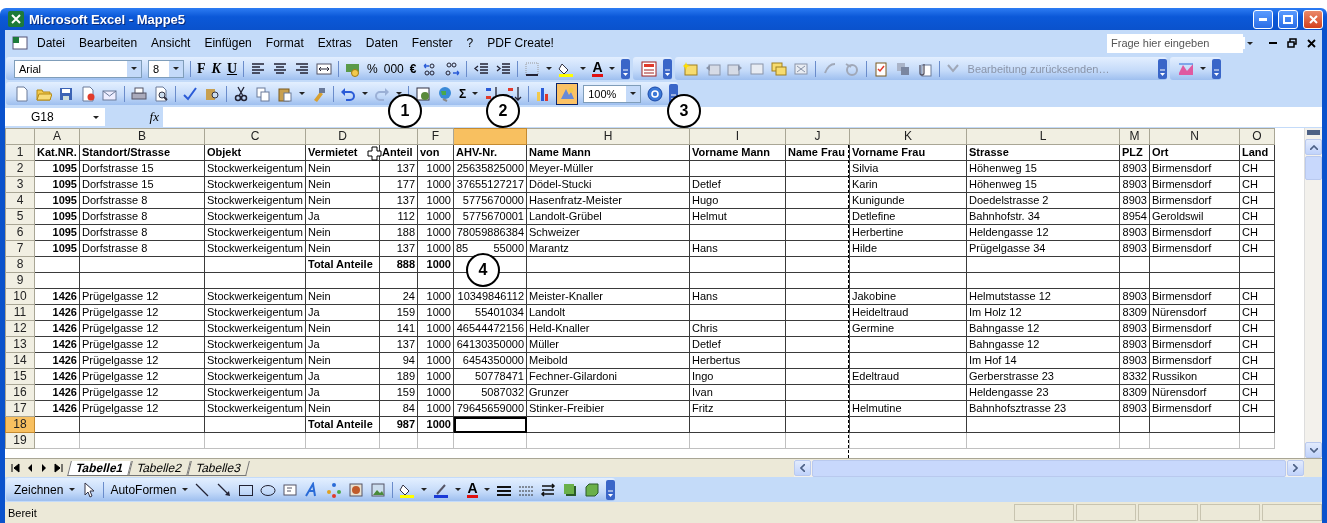 The image size is (1327, 523). I want to click on bold-button: F, so click(201, 68).